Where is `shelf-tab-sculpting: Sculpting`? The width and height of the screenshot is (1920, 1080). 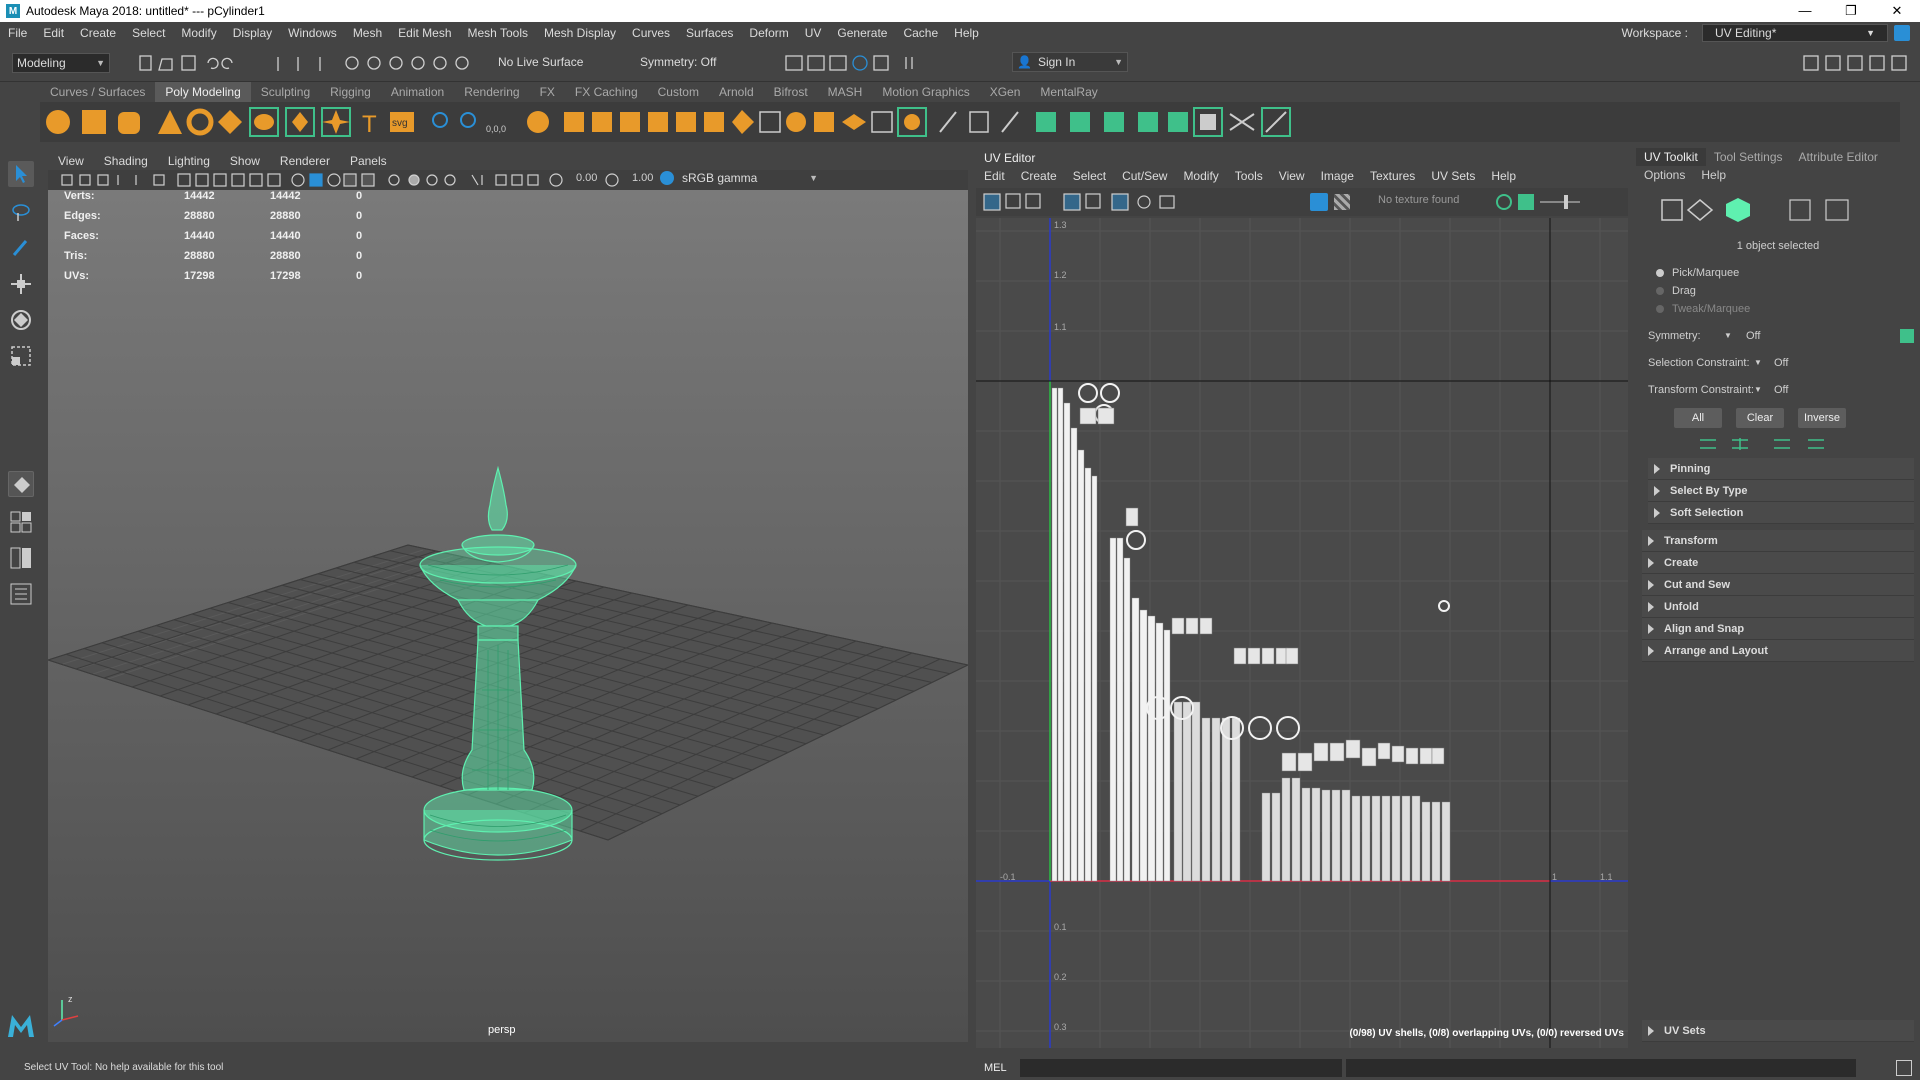 shelf-tab-sculpting: Sculpting is located at coordinates (285, 92).